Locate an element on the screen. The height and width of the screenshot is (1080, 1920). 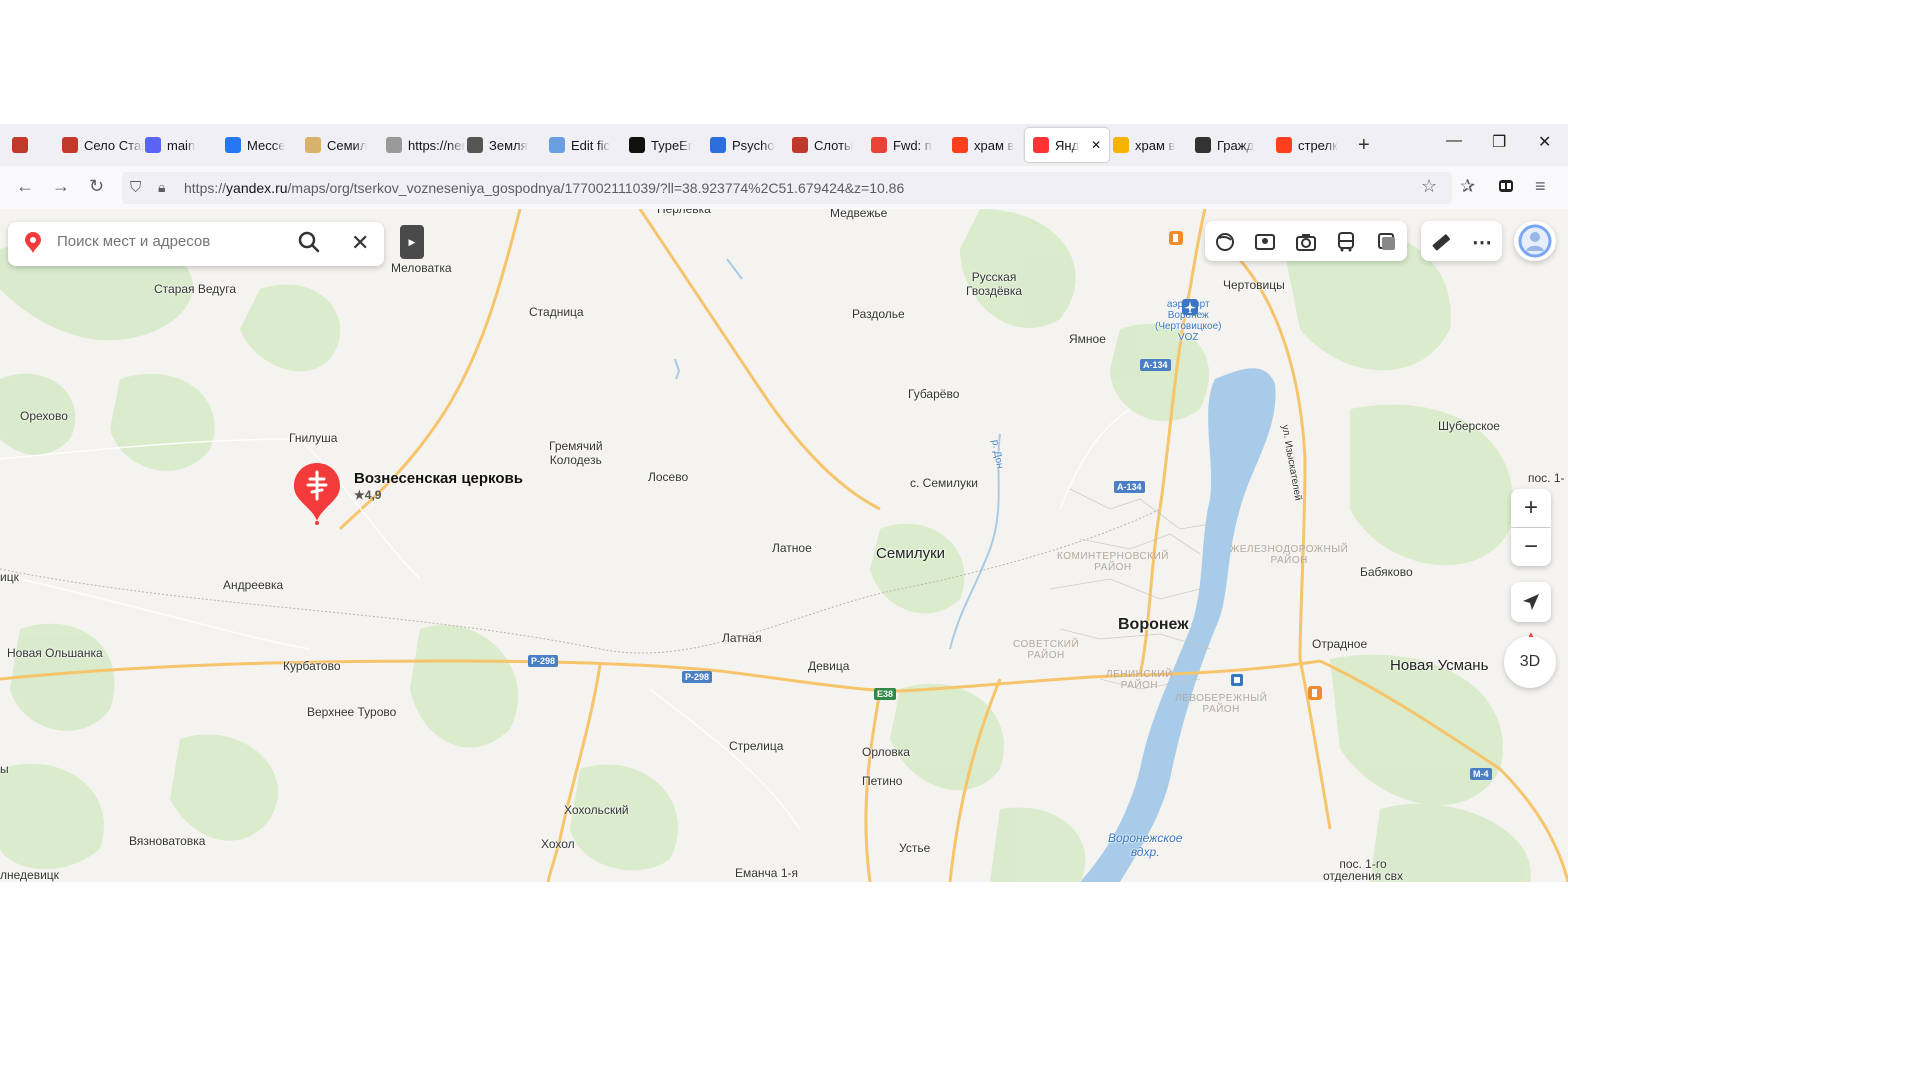
forward-button: → is located at coordinates (61, 186).